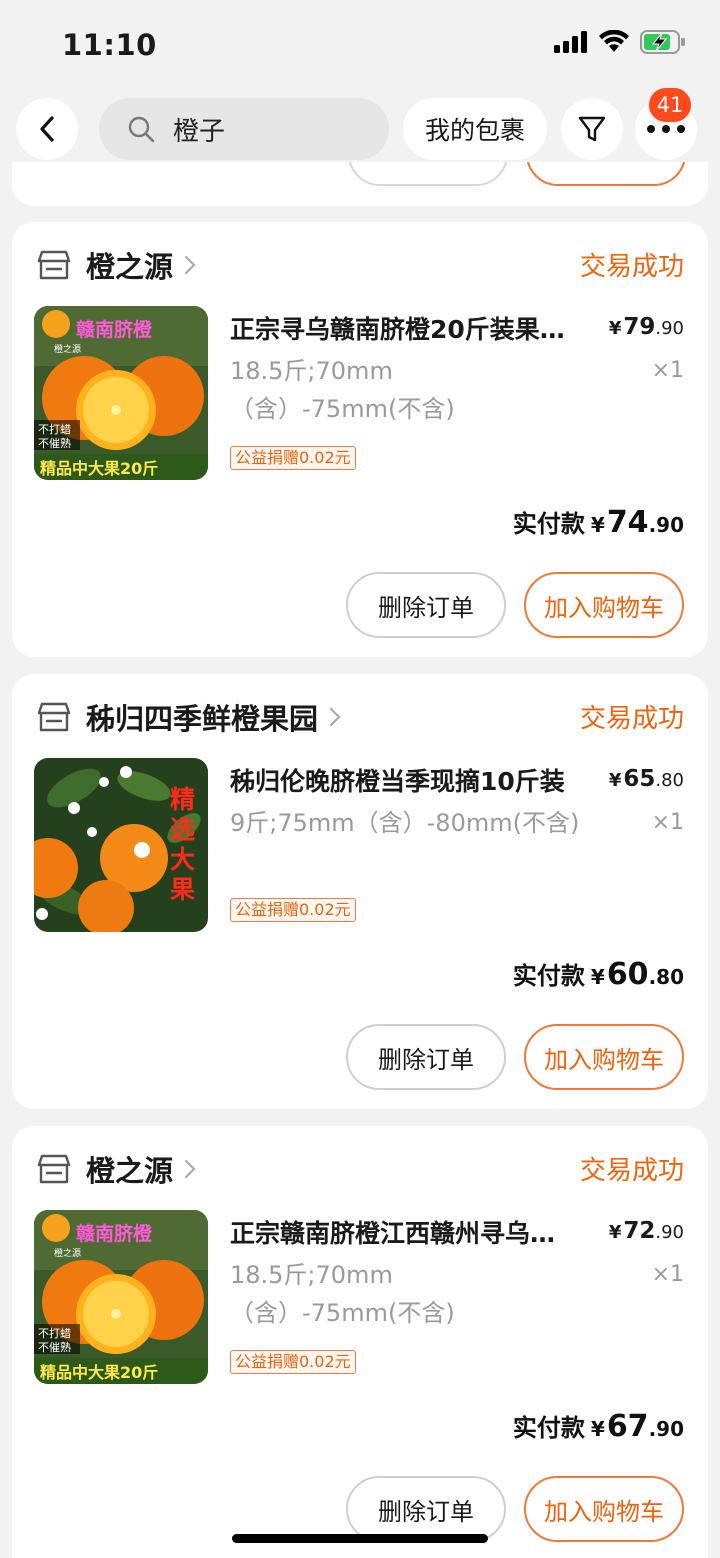 This screenshot has width=720, height=1558. Describe the element at coordinates (182, 859) in the screenshot. I see `thumb-char-3: 大` at that location.